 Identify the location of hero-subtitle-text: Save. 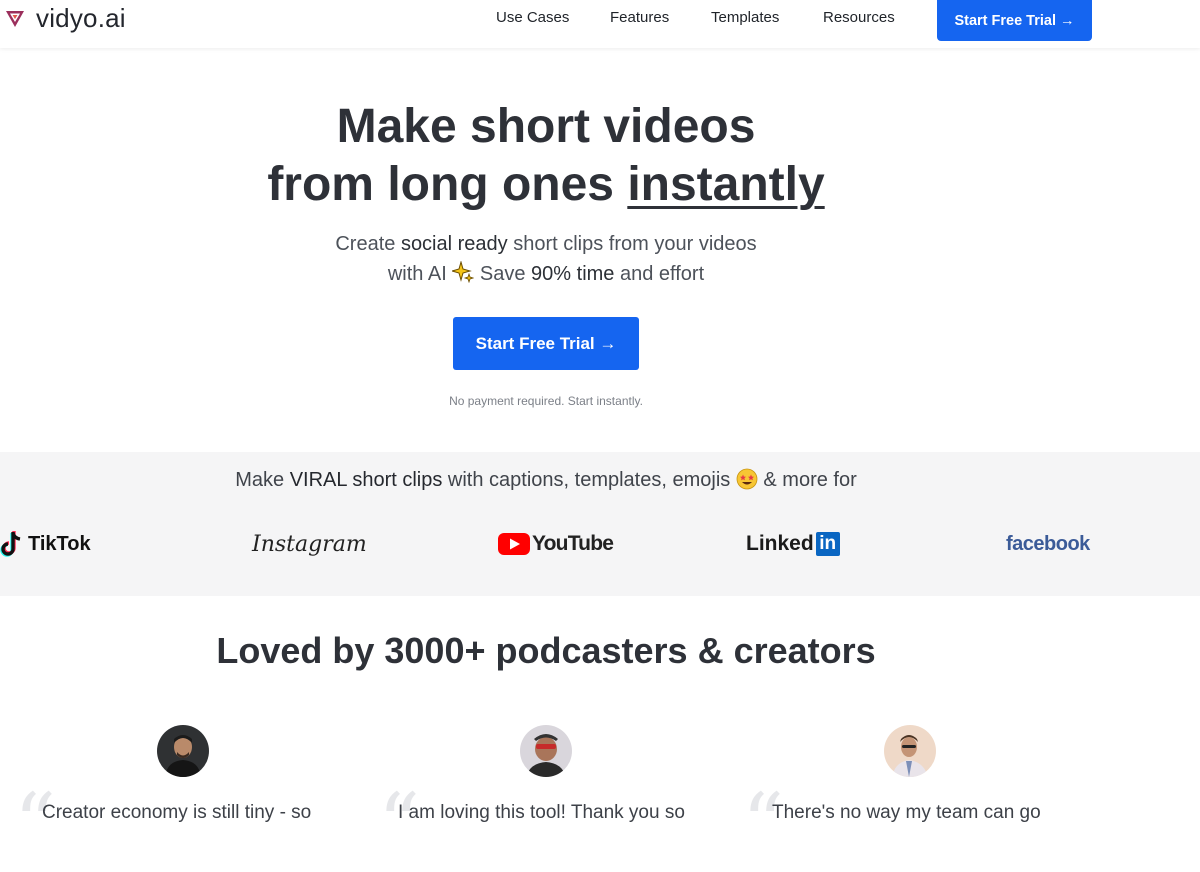
(503, 274).